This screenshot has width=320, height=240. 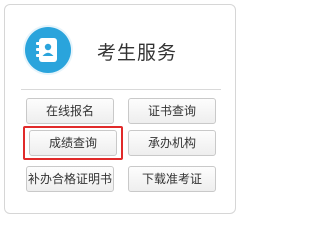 I want to click on panel-title: 考生服务, so click(x=137, y=53).